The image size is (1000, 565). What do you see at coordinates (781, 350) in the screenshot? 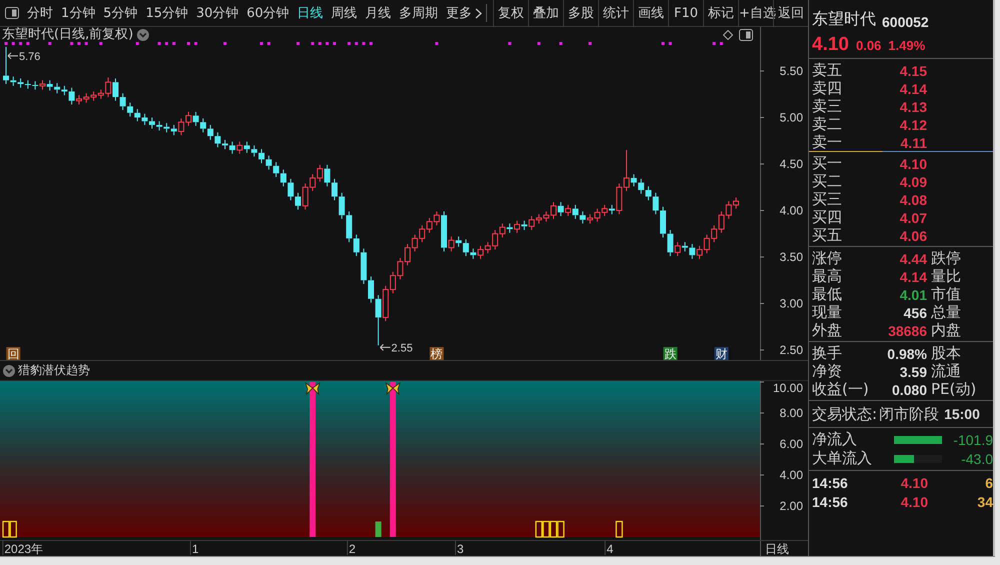
I see `axis-tick-label: 2.50` at bounding box center [781, 350].